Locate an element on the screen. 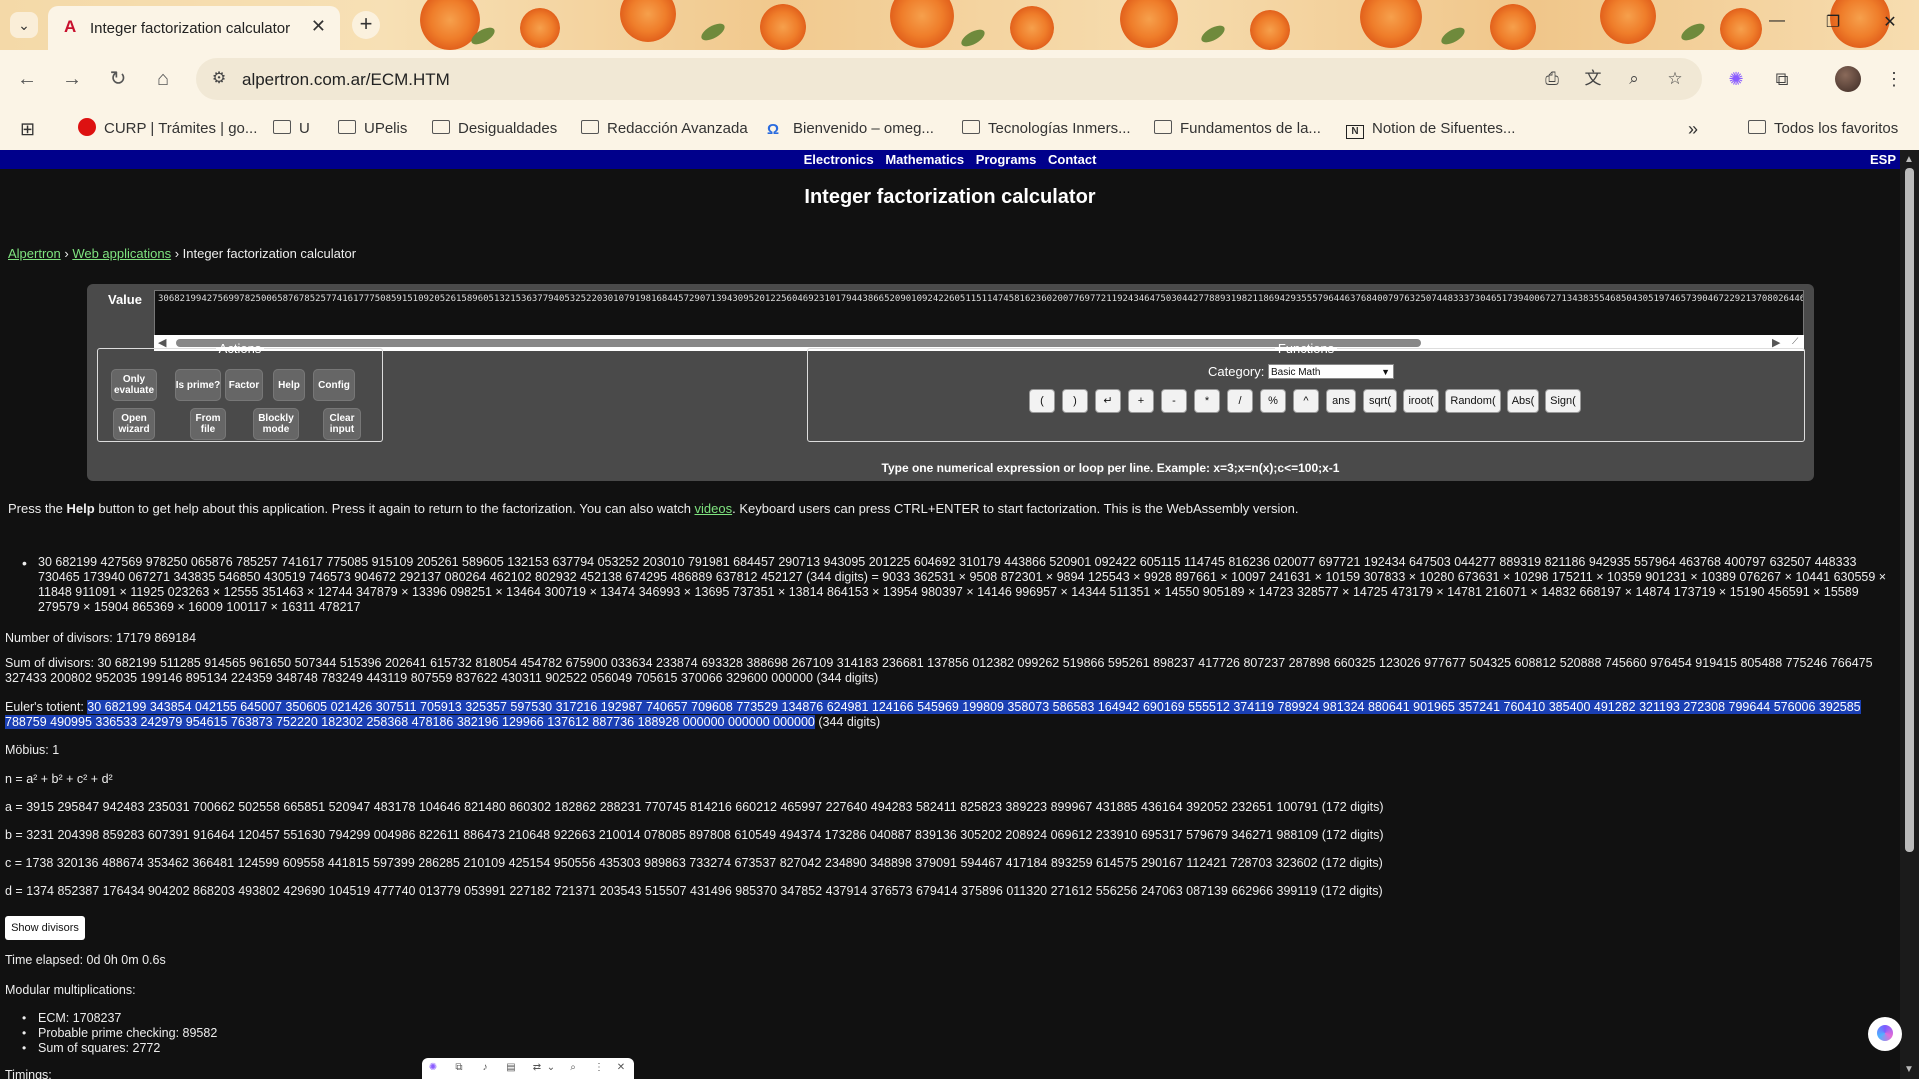  search-icon: ⌕ is located at coordinates (573, 1068).